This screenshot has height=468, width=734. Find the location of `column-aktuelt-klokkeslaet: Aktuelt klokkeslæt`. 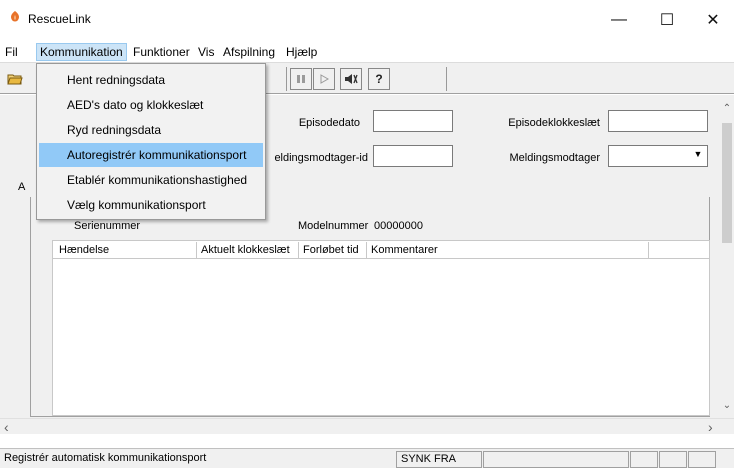

column-aktuelt-klokkeslaet: Aktuelt klokkeslæt is located at coordinates (248, 250).